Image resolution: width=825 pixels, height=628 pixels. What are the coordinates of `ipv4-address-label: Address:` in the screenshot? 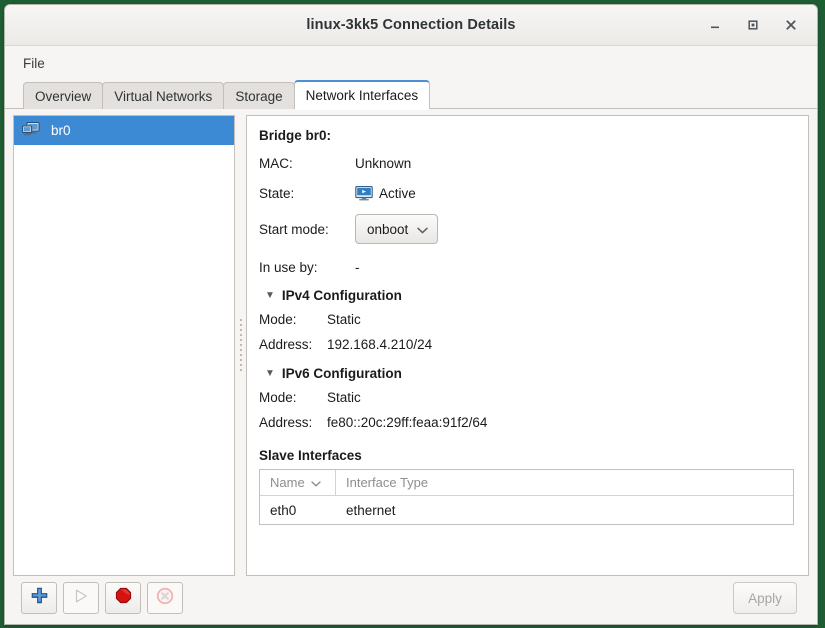 It's located at (286, 344).